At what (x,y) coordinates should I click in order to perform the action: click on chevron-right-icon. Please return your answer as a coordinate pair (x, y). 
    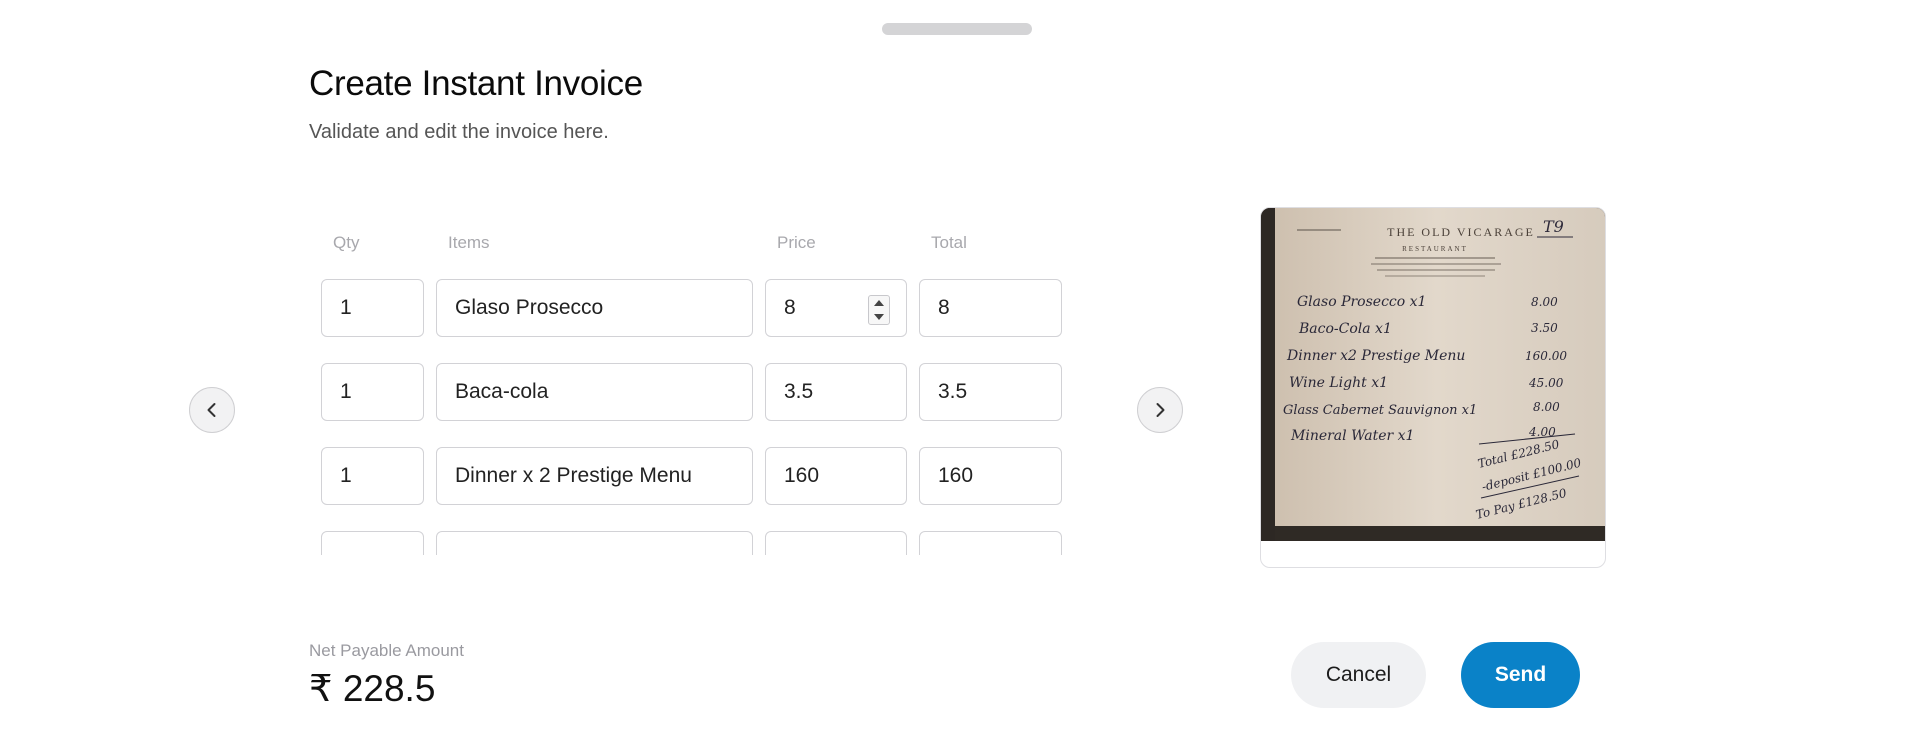
    Looking at the image, I should click on (1160, 410).